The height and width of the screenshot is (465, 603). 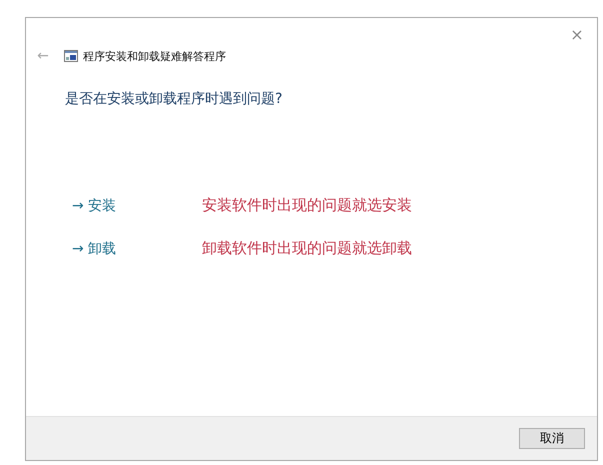 I want to click on program-icon, so click(x=71, y=56).